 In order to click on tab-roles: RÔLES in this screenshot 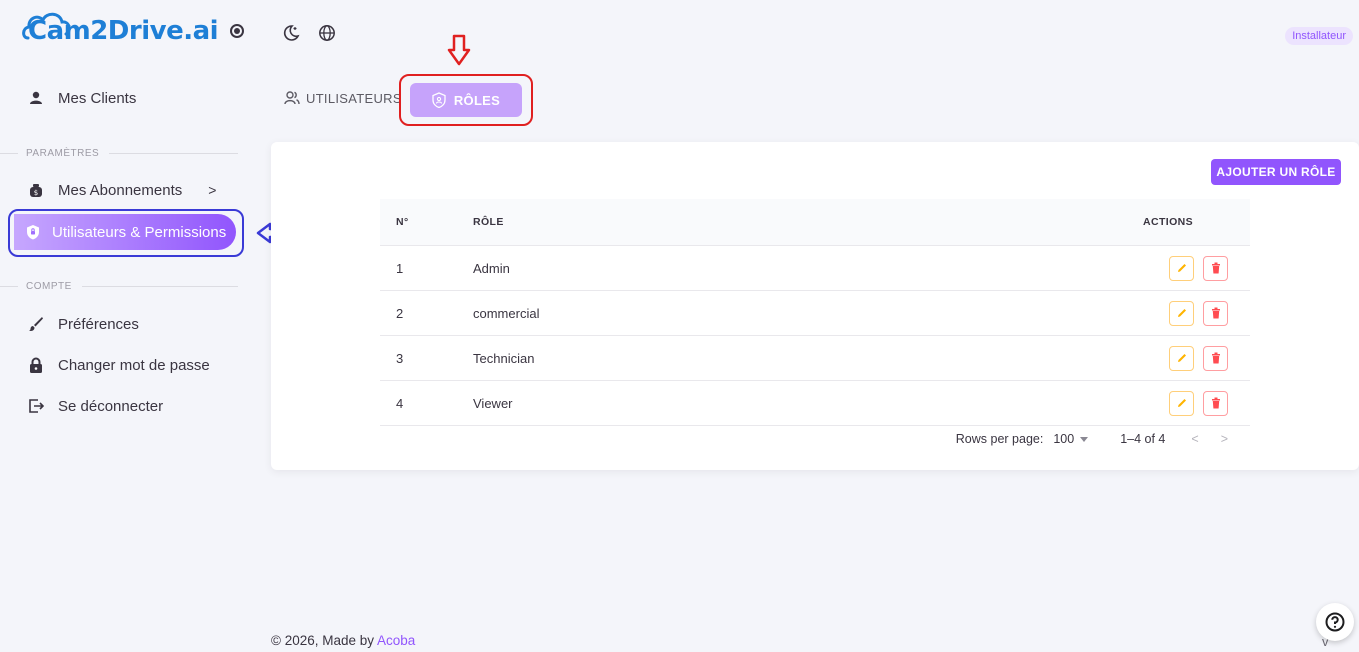, I will do `click(466, 100)`.